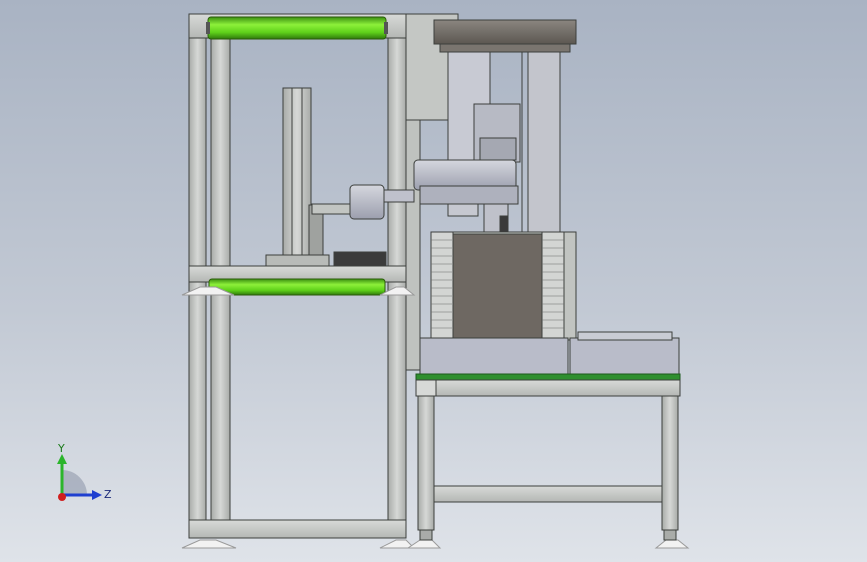  What do you see at coordinates (62, 497) in the screenshot?
I see `x-axis-point` at bounding box center [62, 497].